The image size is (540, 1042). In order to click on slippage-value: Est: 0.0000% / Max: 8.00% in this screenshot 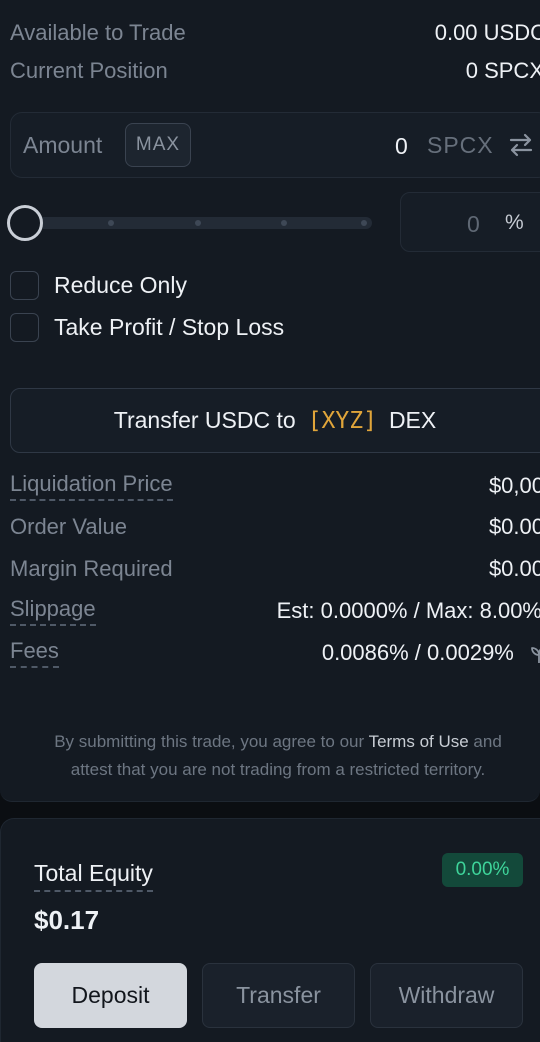, I will do `click(408, 610)`.